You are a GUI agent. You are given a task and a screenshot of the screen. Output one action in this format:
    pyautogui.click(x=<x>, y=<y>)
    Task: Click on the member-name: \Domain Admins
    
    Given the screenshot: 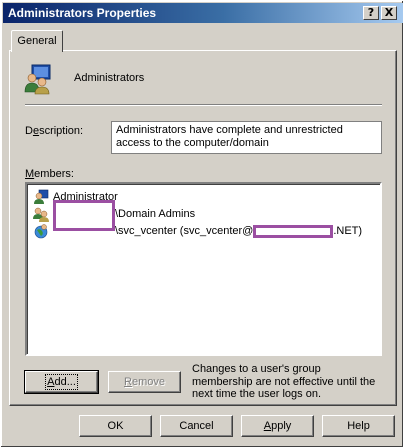 What is the action you would take?
    pyautogui.click(x=155, y=214)
    